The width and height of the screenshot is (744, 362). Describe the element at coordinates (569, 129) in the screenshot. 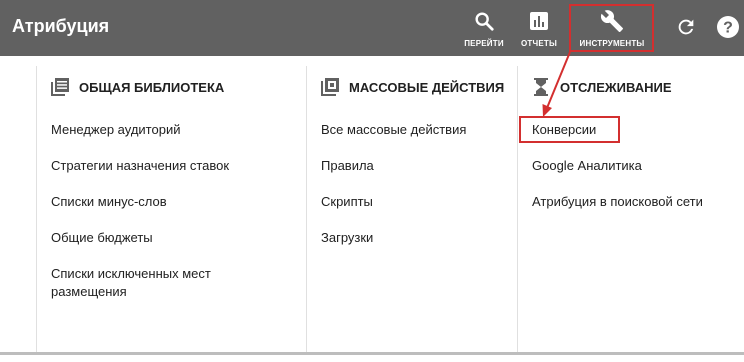

I see `conversions-highlight-box` at that location.